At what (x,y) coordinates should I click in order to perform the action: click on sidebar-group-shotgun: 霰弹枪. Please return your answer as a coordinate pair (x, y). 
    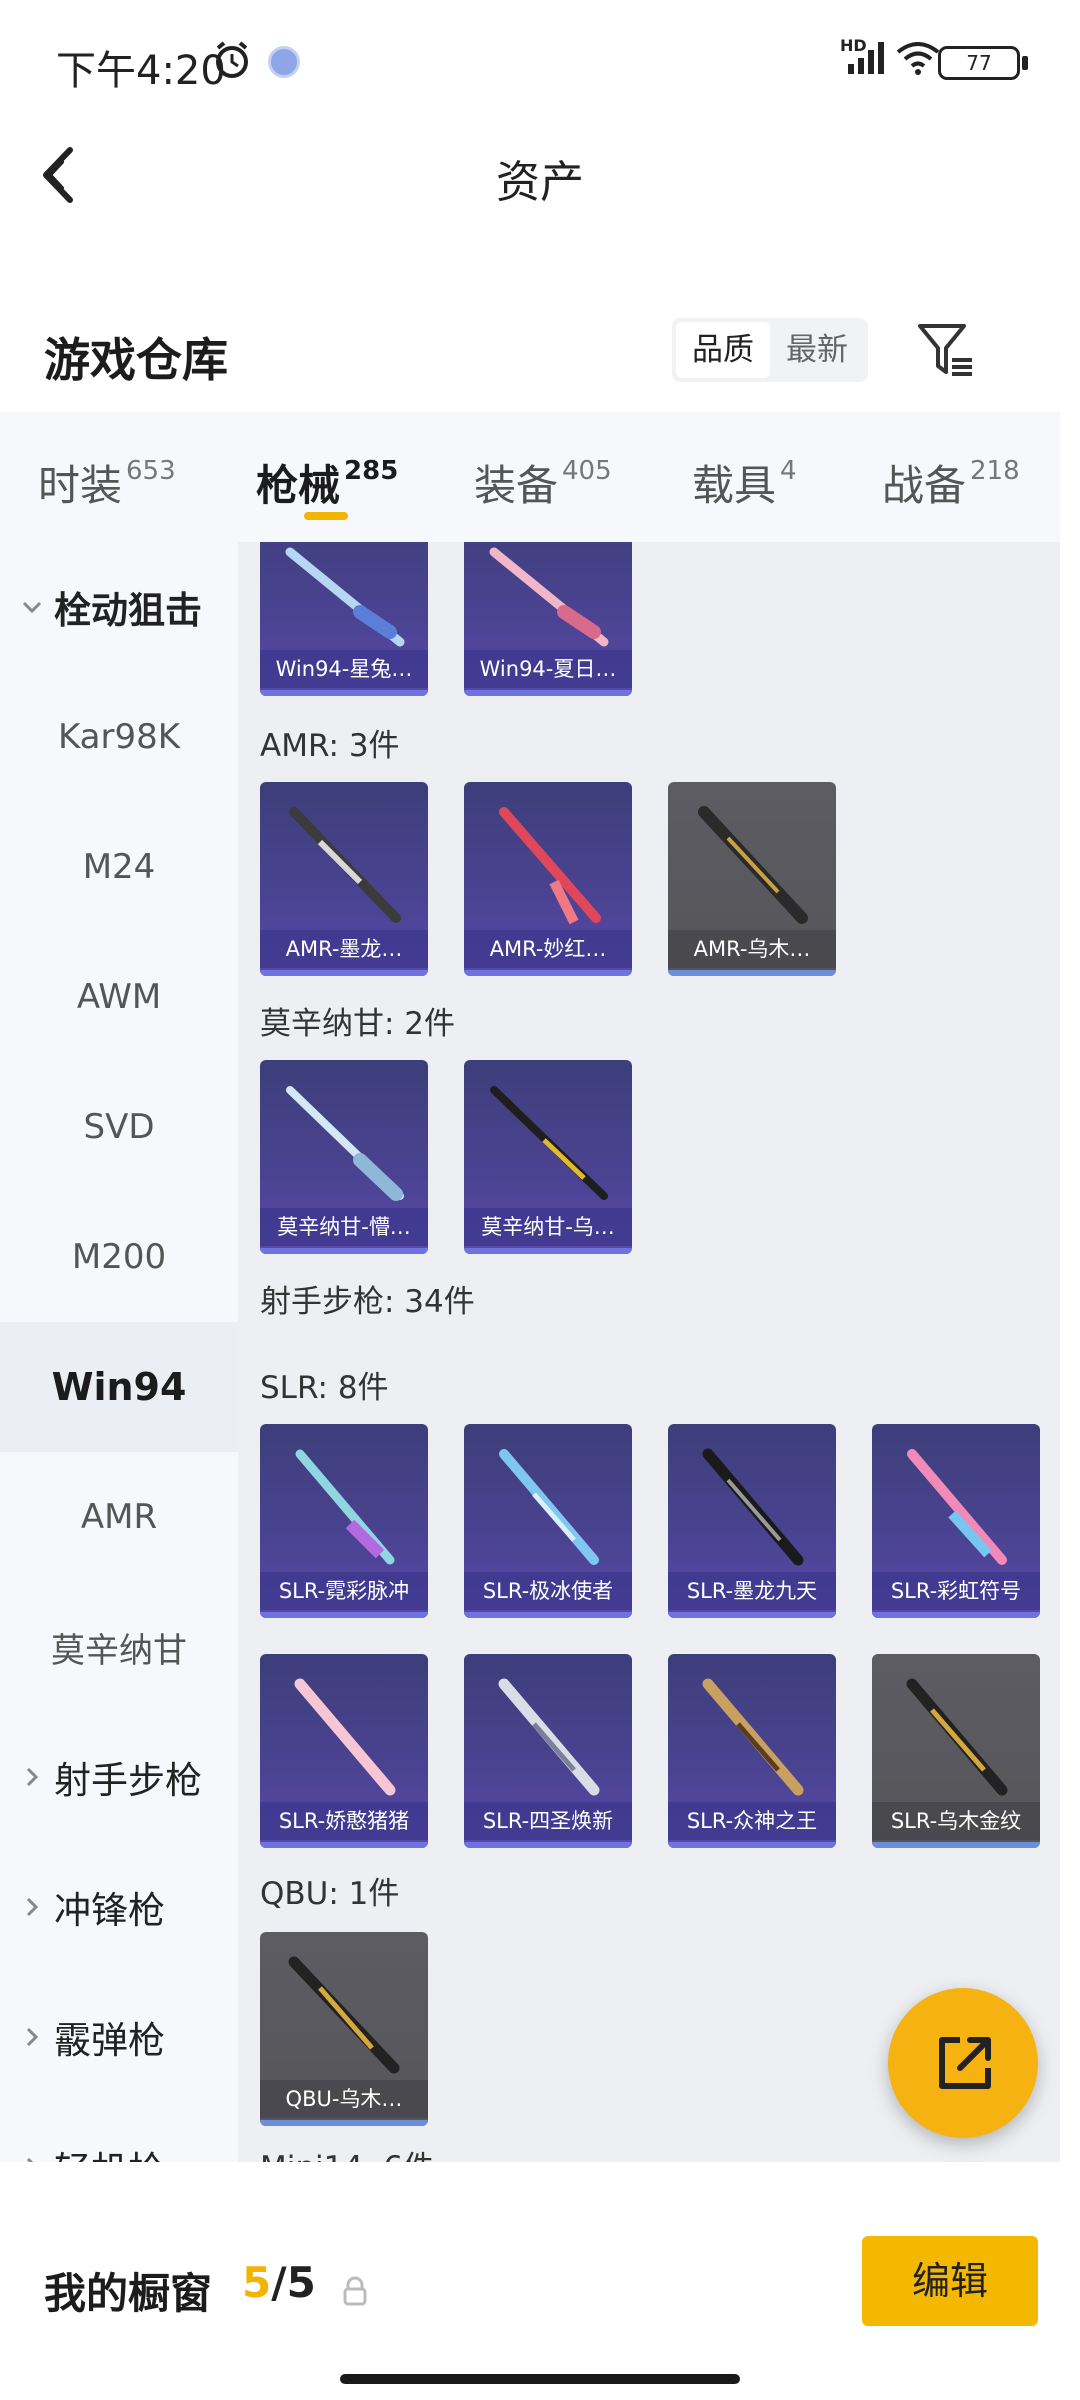
    Looking at the image, I should click on (119, 2037).